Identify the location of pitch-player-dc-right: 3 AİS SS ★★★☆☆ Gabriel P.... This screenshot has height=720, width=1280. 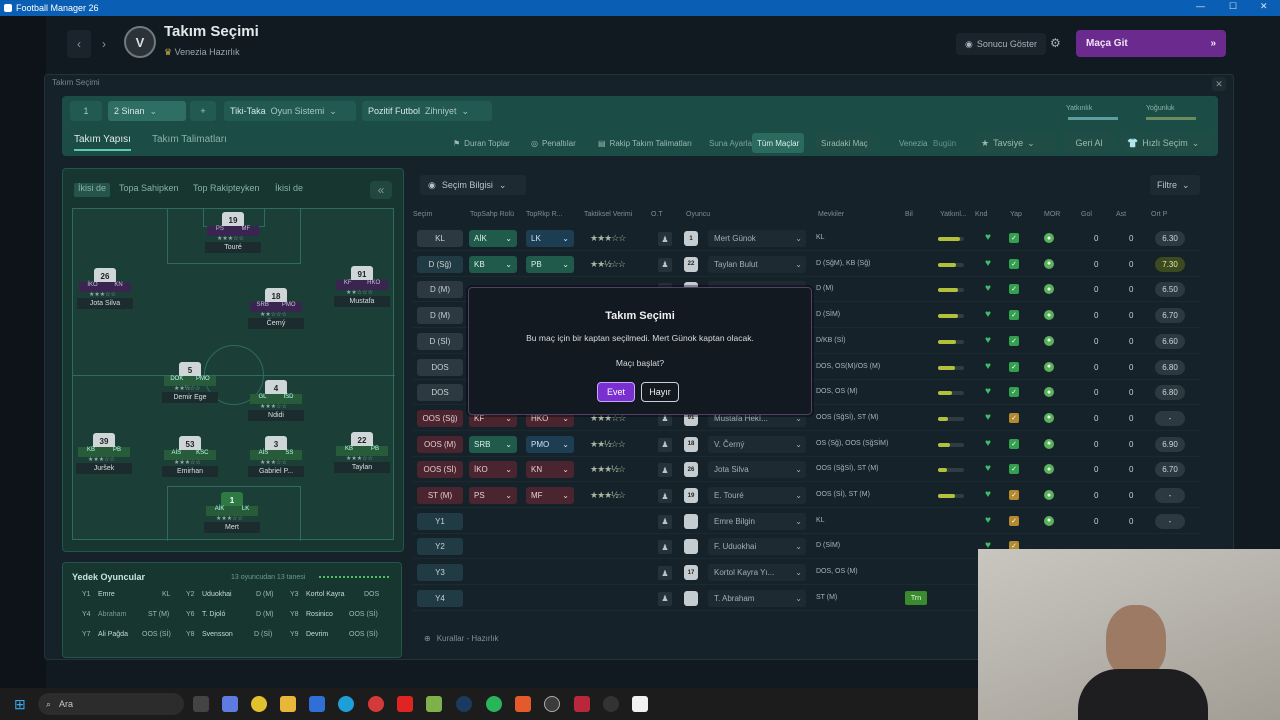
(276, 457).